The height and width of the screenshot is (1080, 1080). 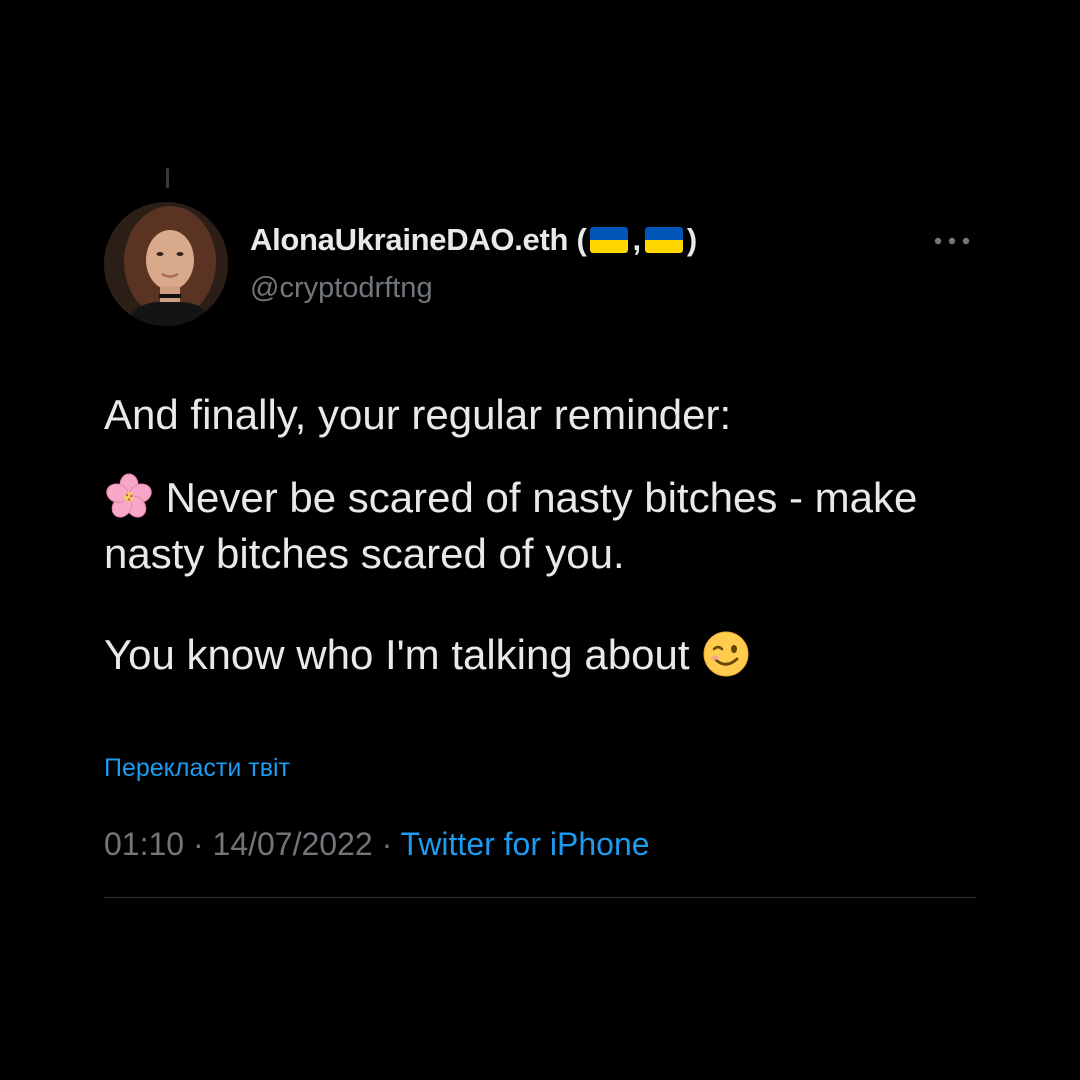 I want to click on divider, so click(x=540, y=897).